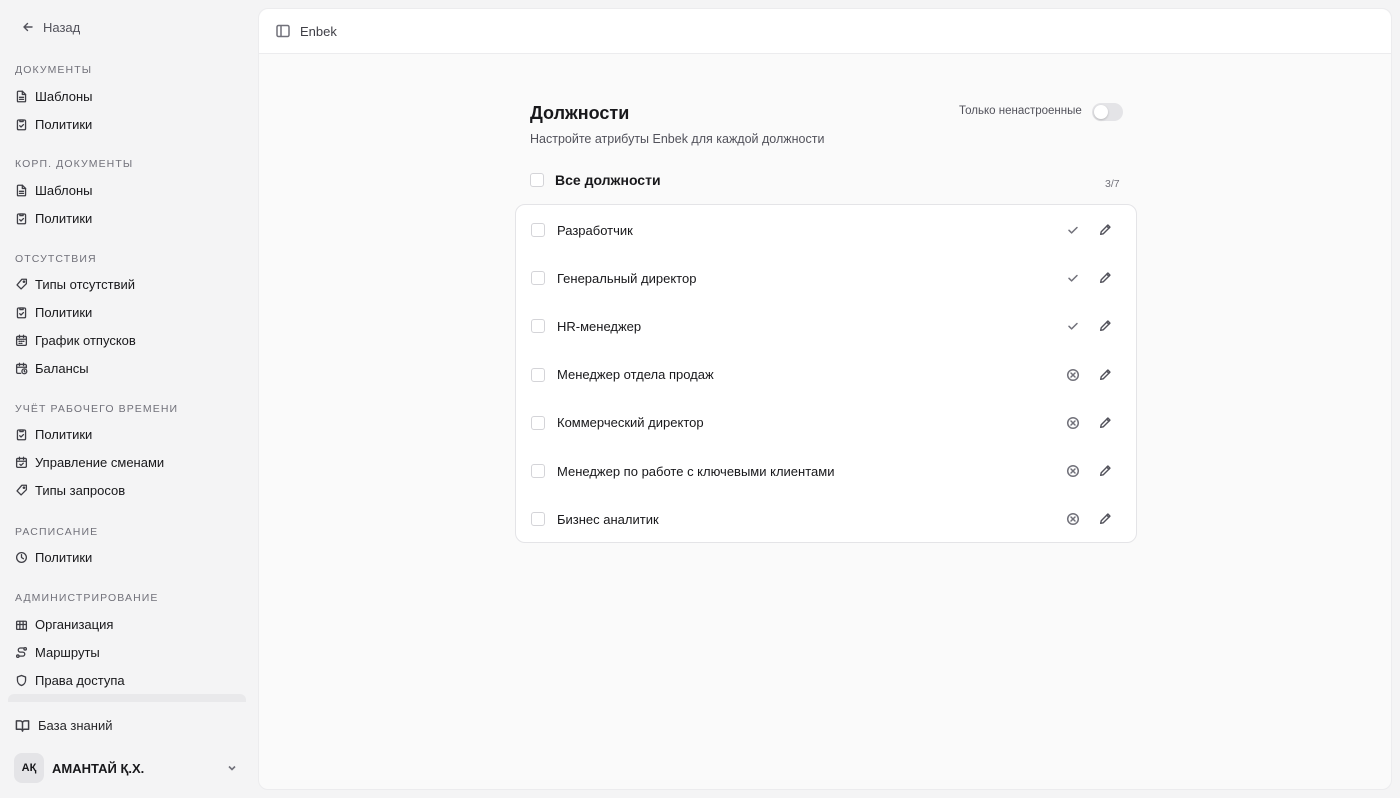  I want to click on user-name: АМАНТАЙ Қ.Х., so click(98, 768).